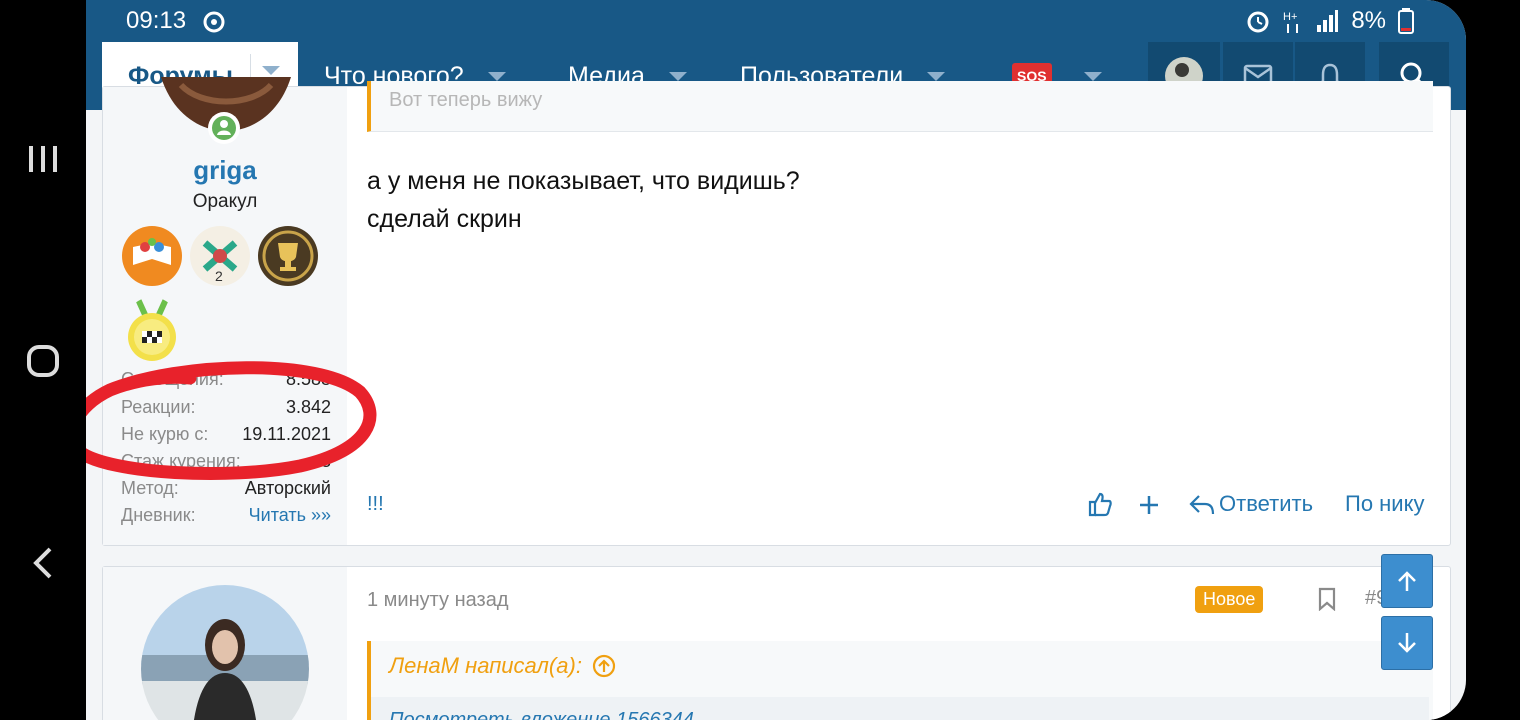 The width and height of the screenshot is (1520, 720). What do you see at coordinates (225, 170) in the screenshot?
I see `post-username: griga` at bounding box center [225, 170].